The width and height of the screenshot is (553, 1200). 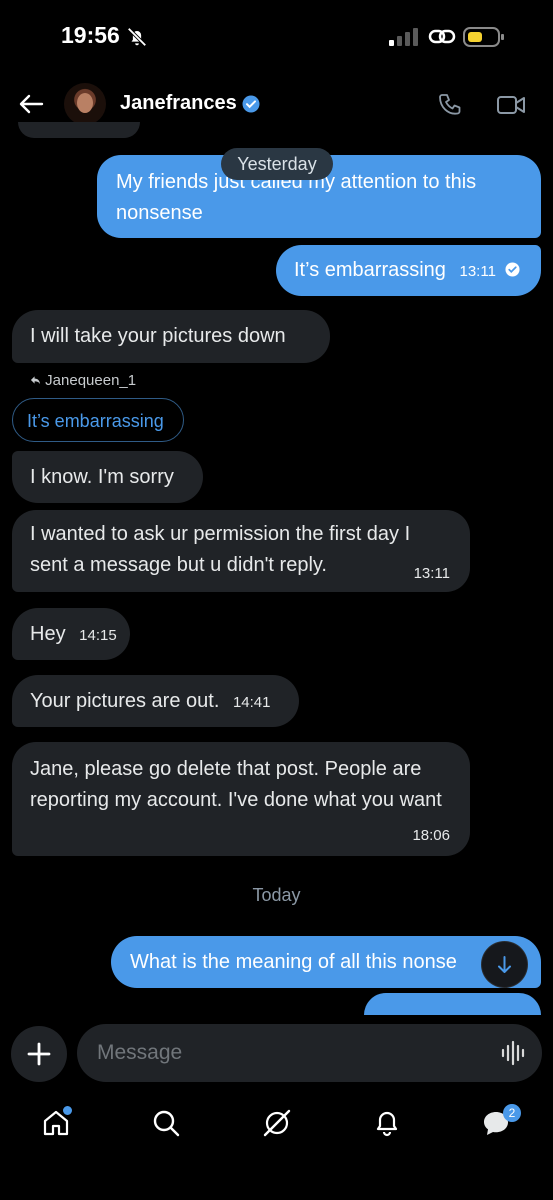 I want to click on grok-icon, so click(x=277, y=1123).